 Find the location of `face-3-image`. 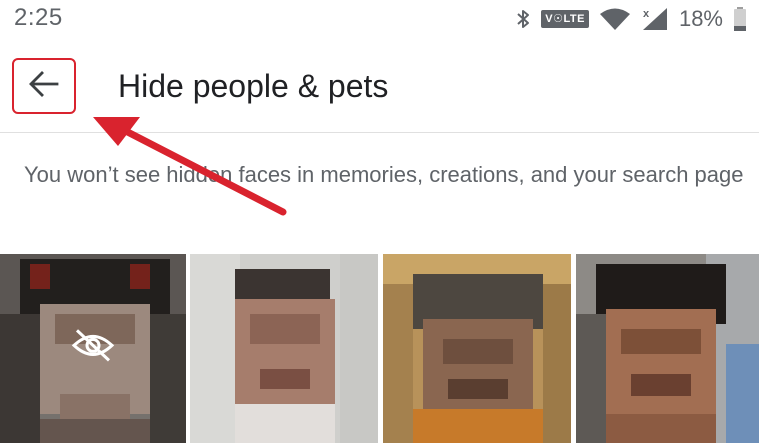

face-3-image is located at coordinates (477, 348).